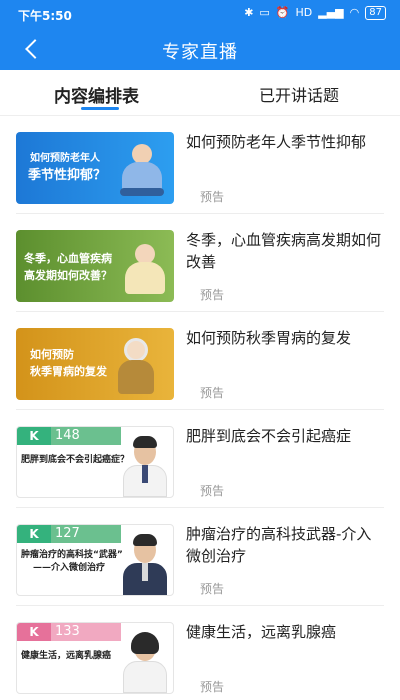 The height and width of the screenshot is (700, 400). I want to click on tab-bar: 内容编排表 已开讲话题, so click(200, 93).